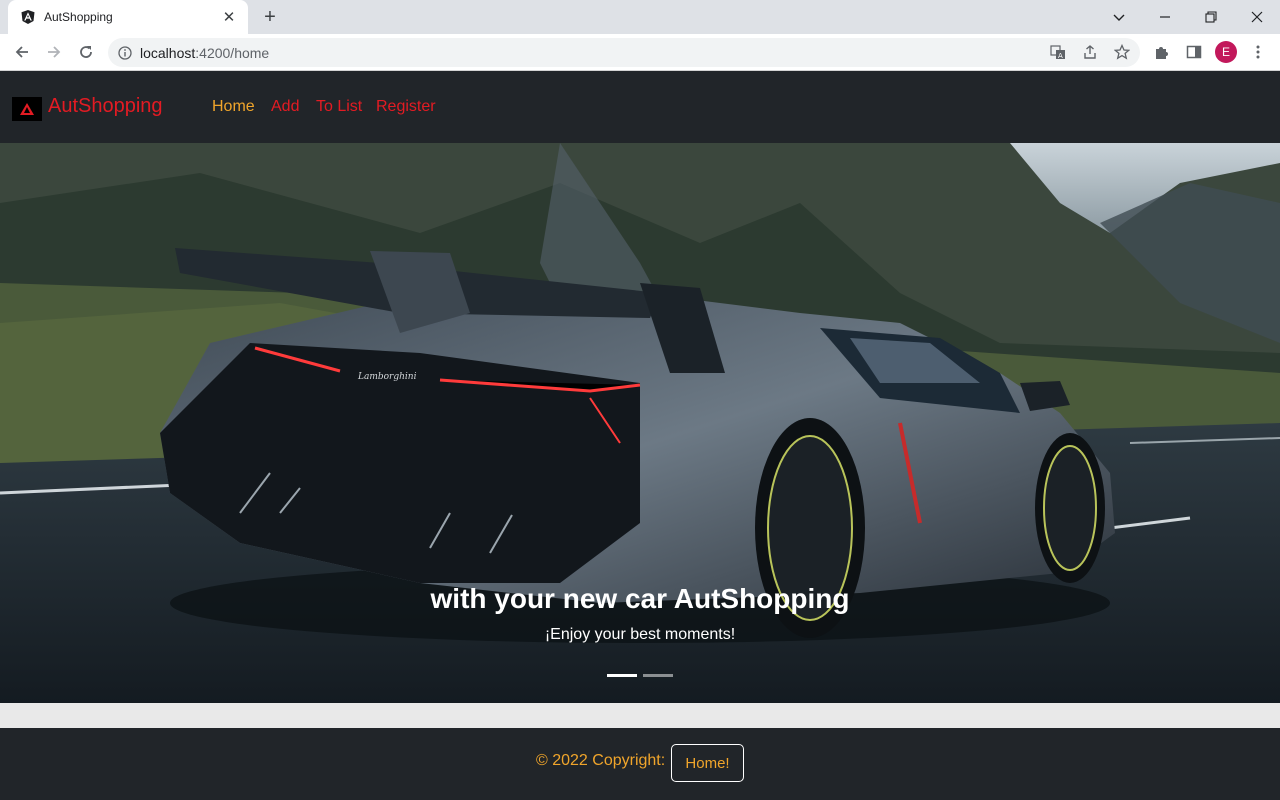  What do you see at coordinates (406, 107) in the screenshot?
I see `nav-link-register: Register` at bounding box center [406, 107].